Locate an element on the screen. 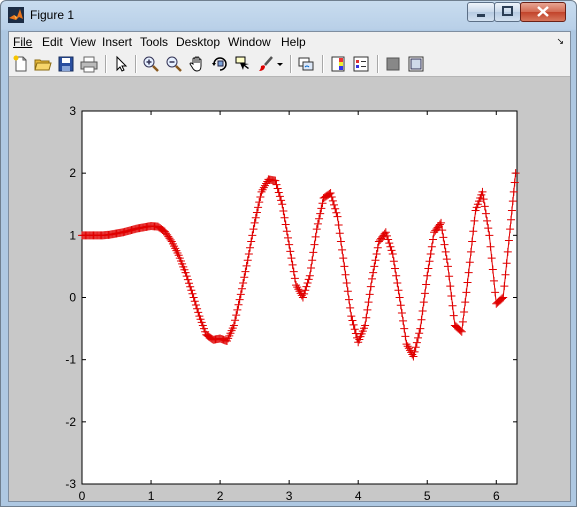 This screenshot has height=507, width=577. print-icon is located at coordinates (89, 64).